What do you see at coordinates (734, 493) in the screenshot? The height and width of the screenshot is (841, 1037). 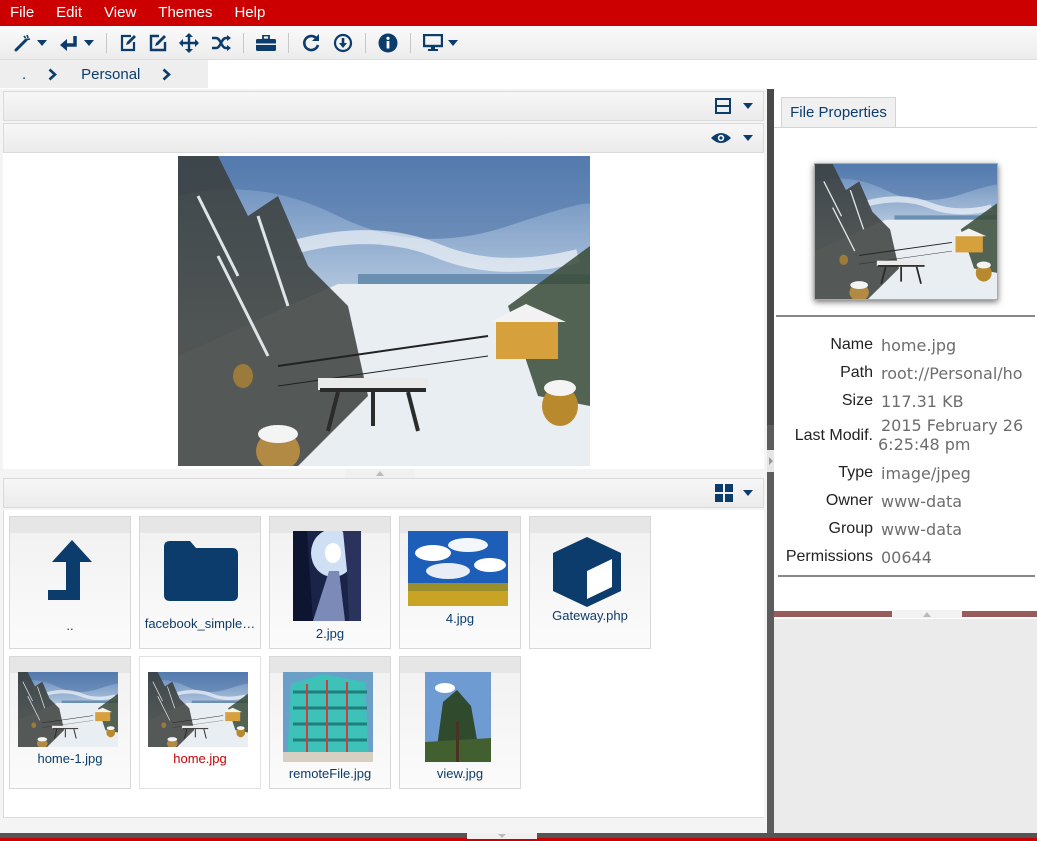 I see `view-mode-button` at bounding box center [734, 493].